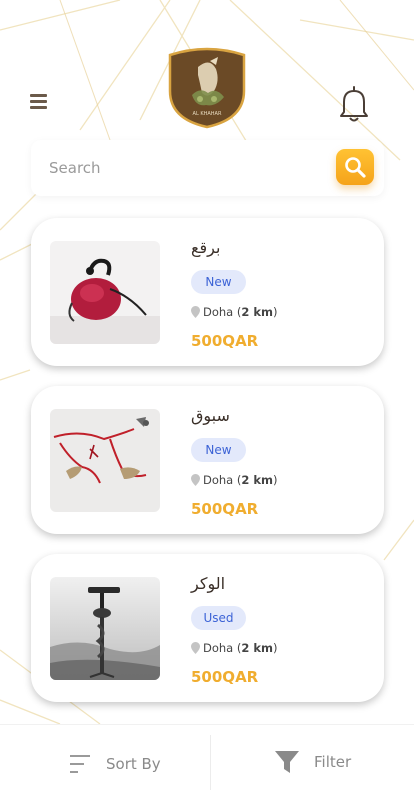 The image size is (414, 801). I want to click on bottom-bar-divider, so click(210, 762).